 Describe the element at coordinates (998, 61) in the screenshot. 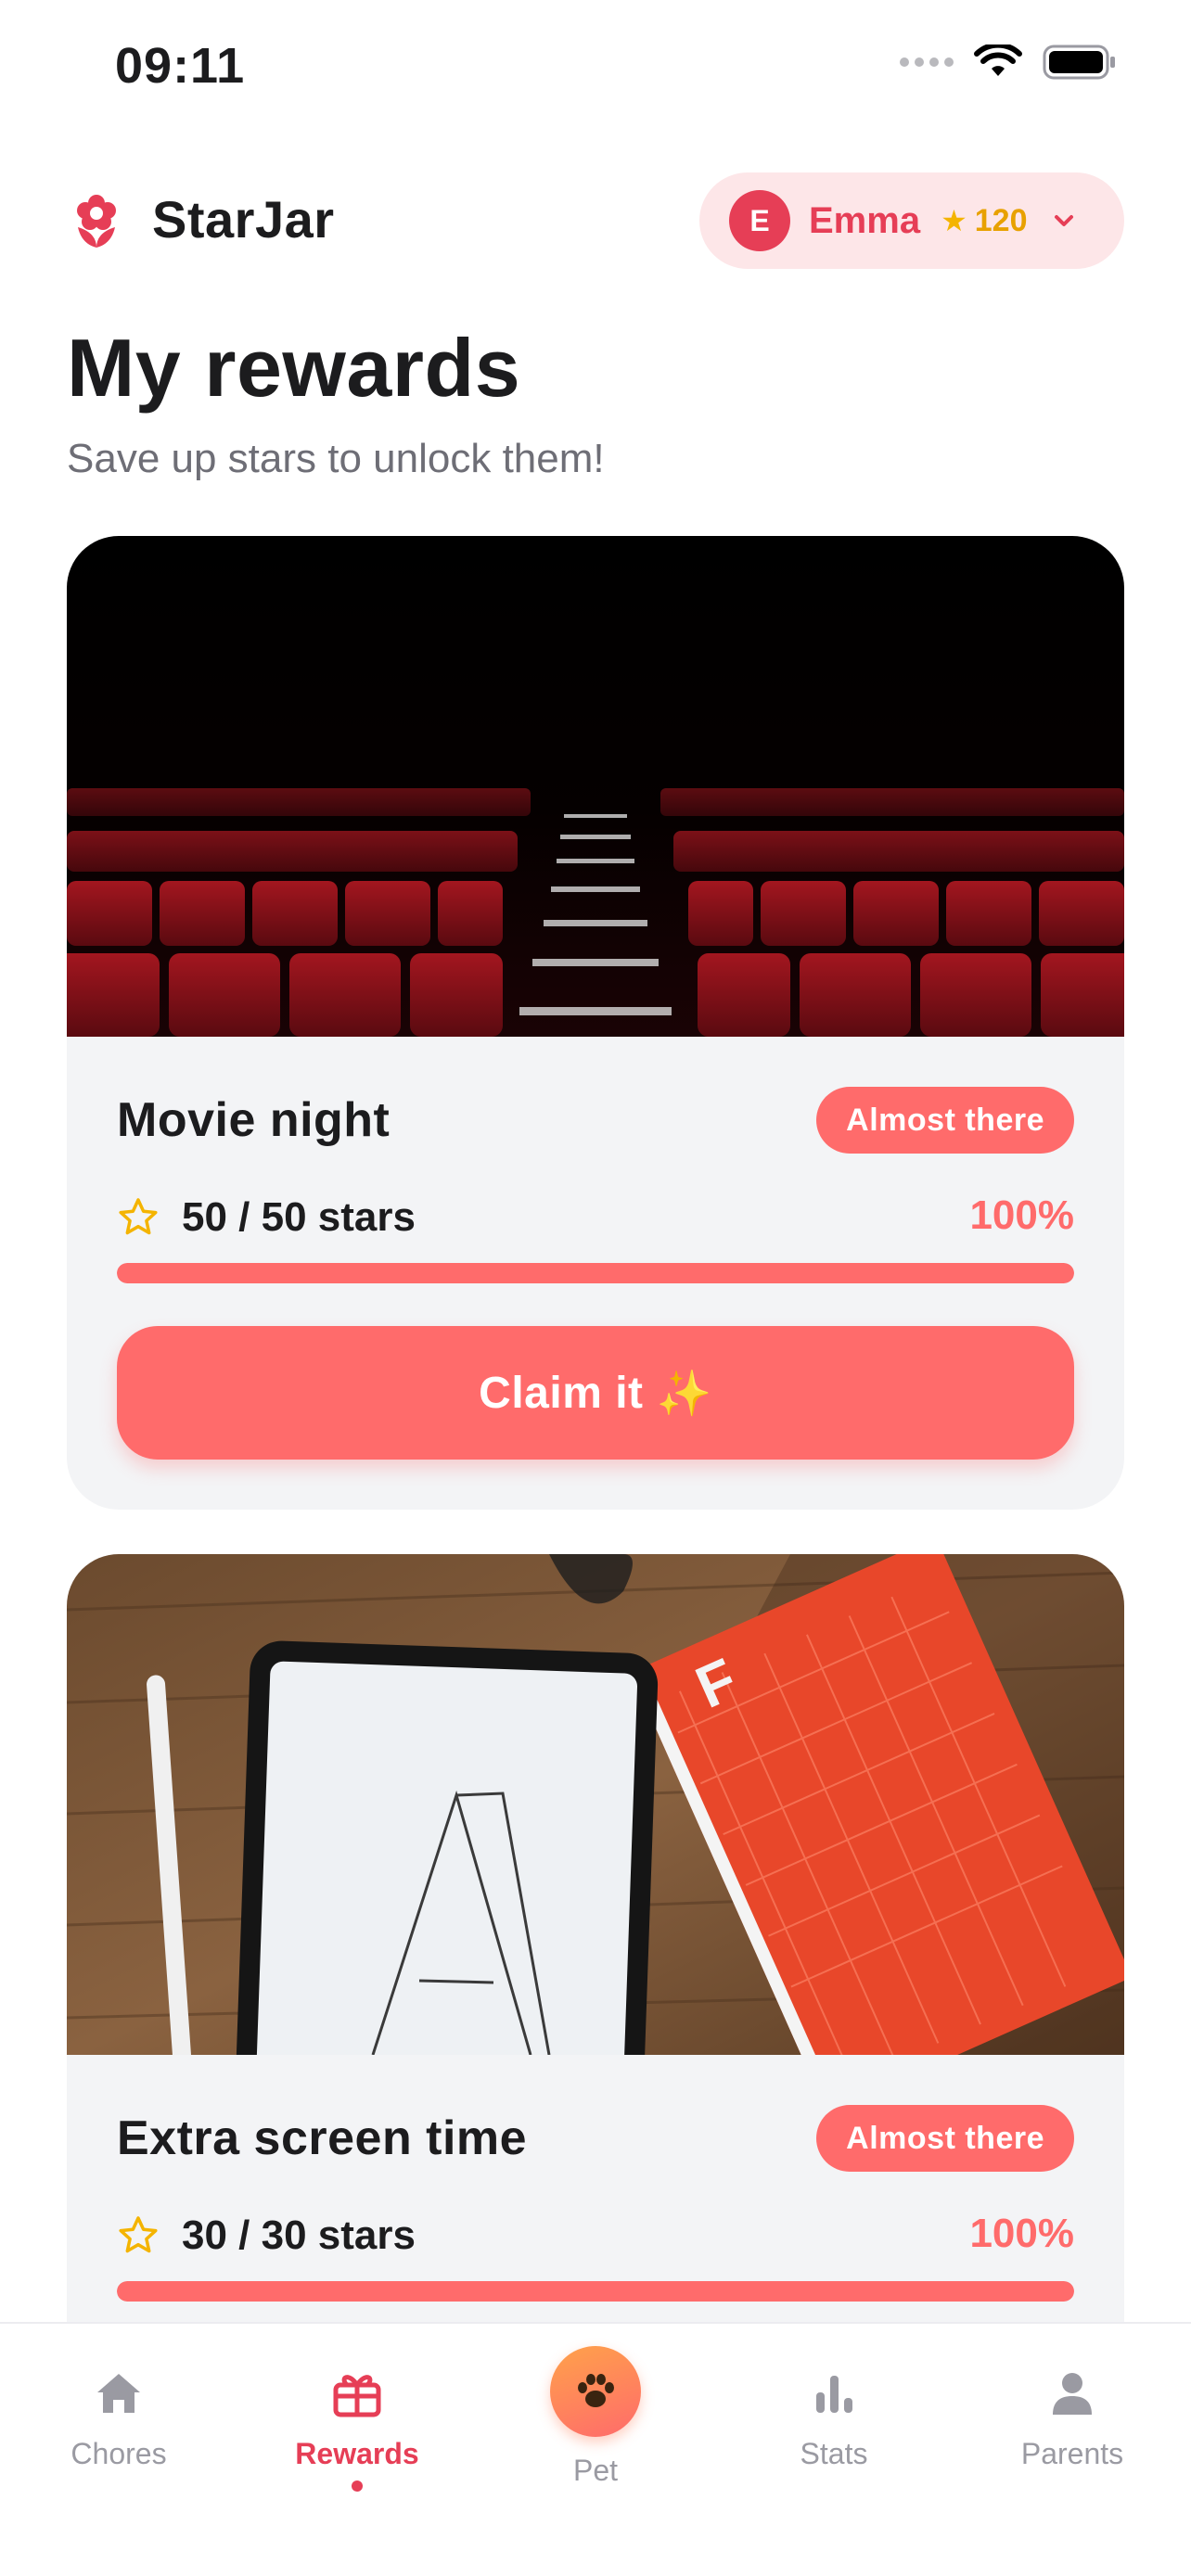

I see `wifi-icon` at that location.